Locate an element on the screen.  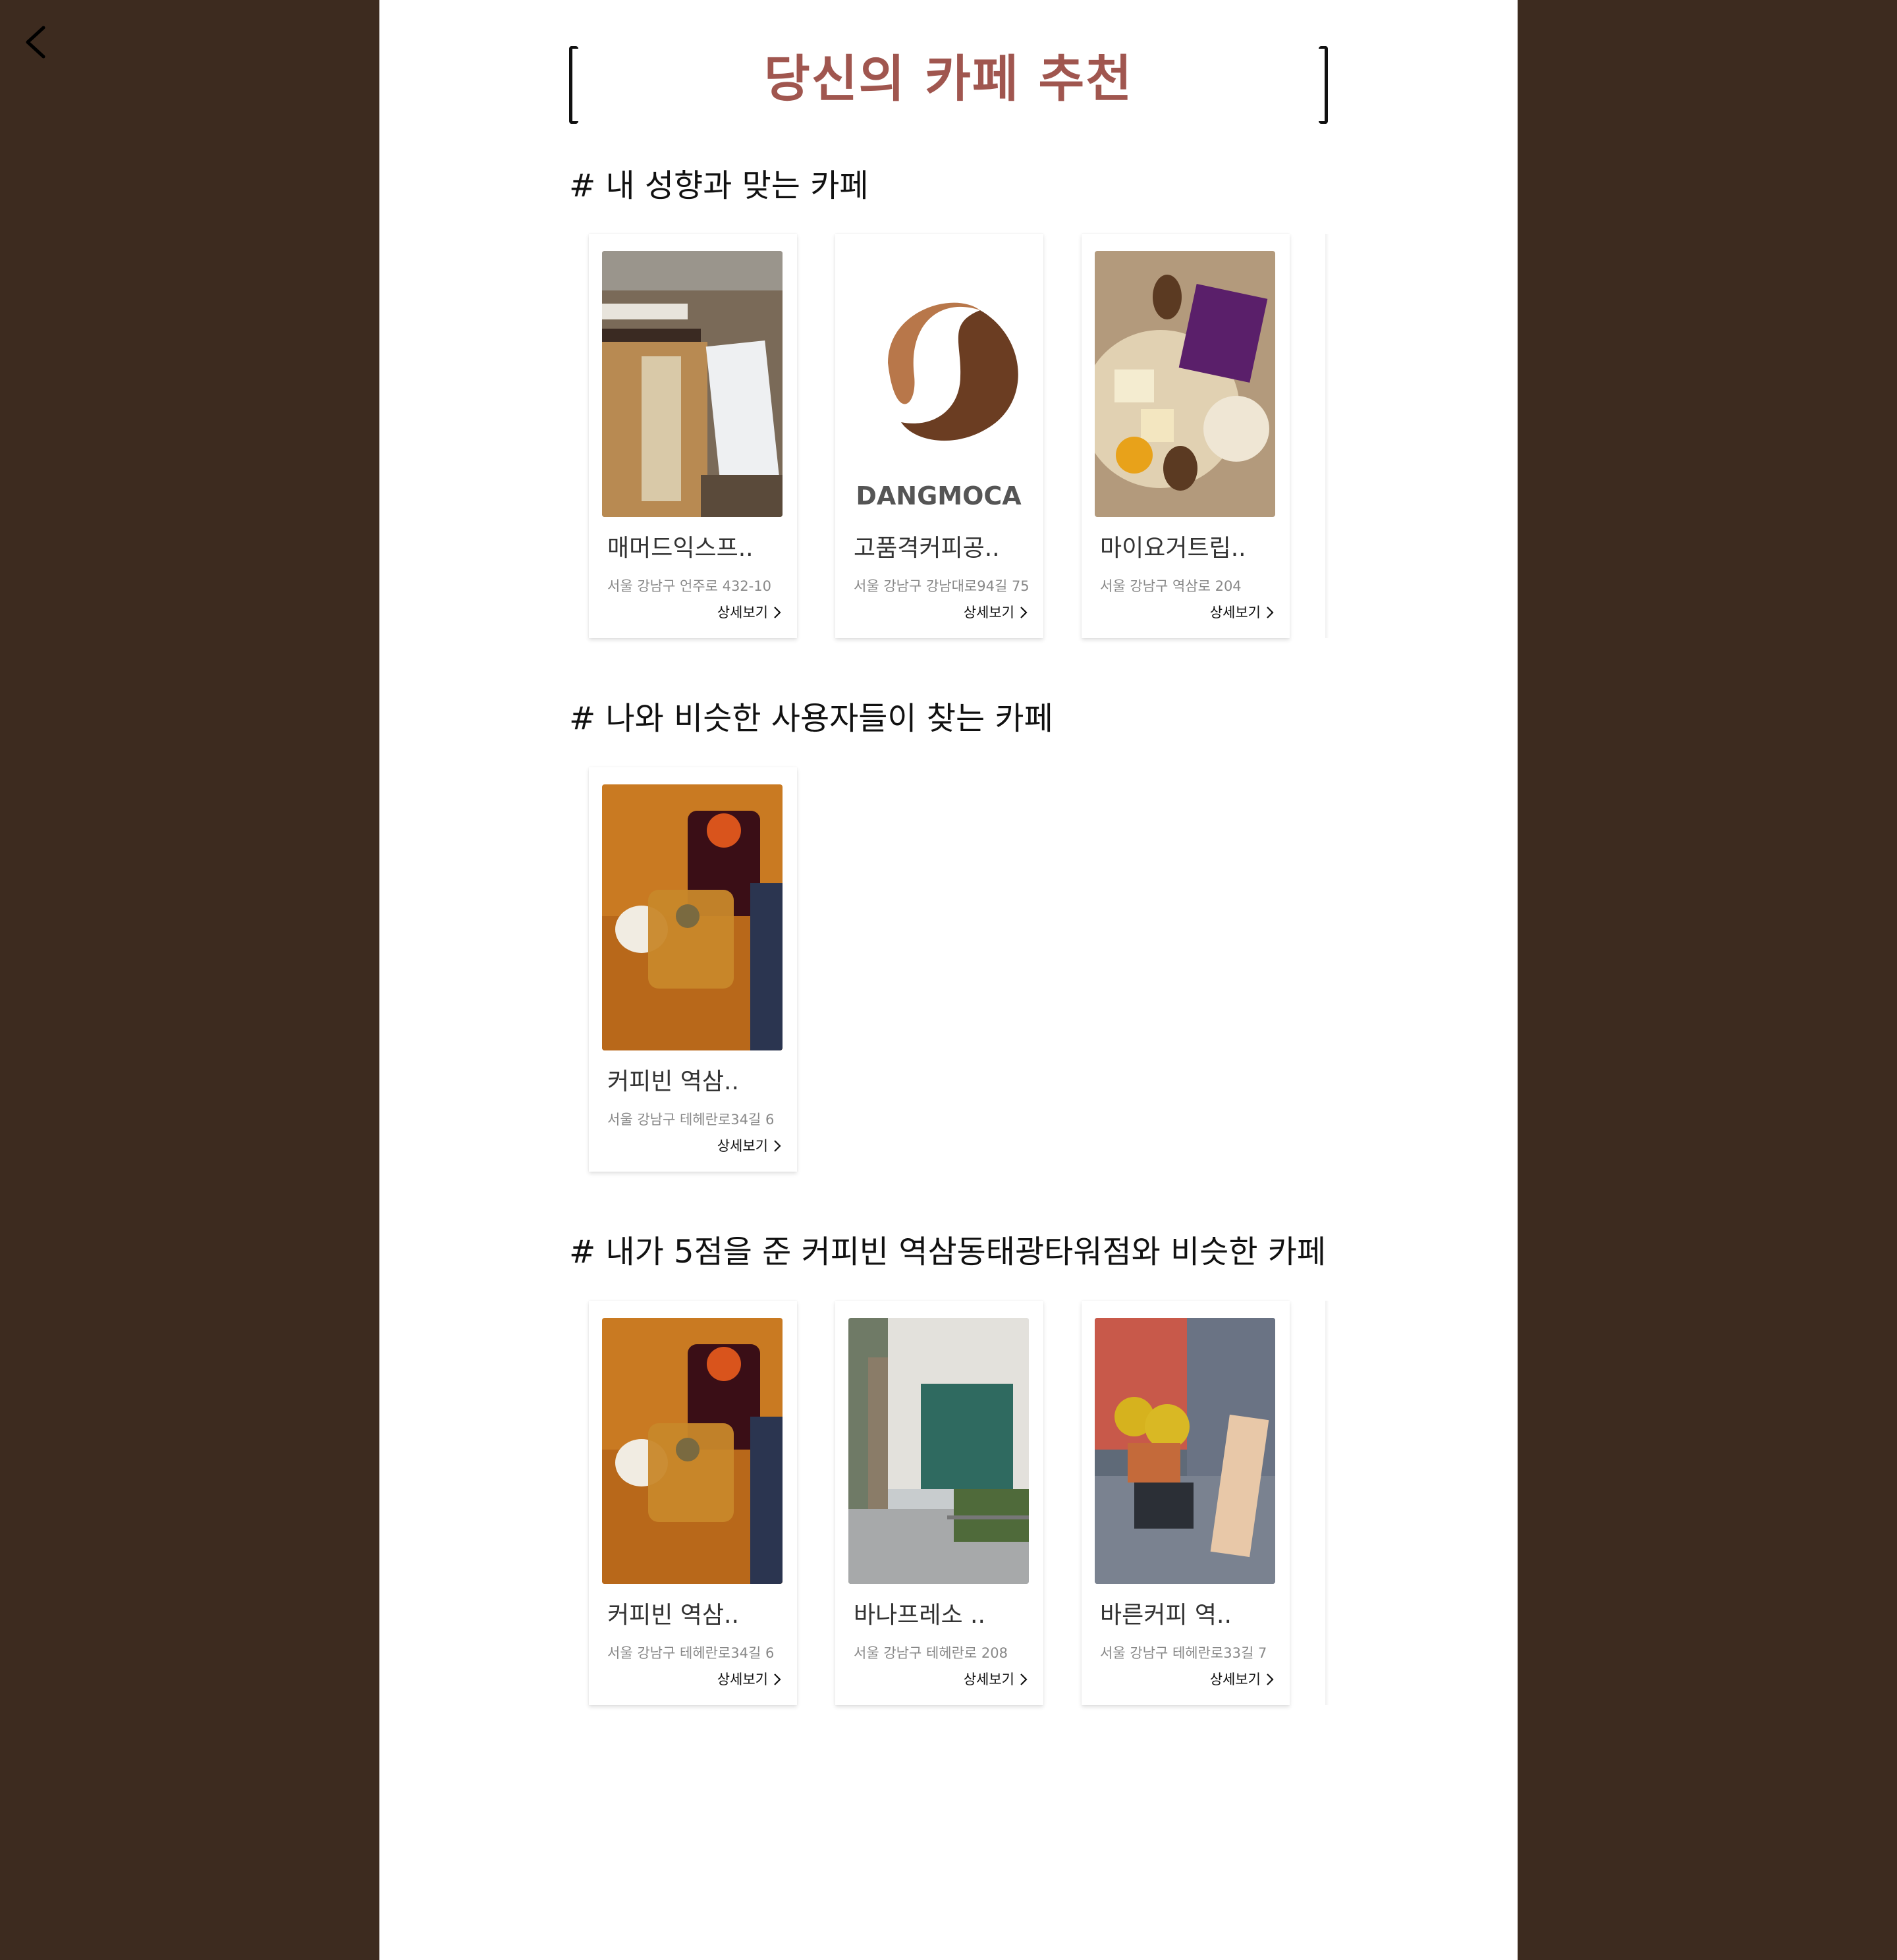
cafe-card: DANGMOCA 고품격커피공.. 서울 강남구 강남대로94길 75 상세보기 is located at coordinates (939, 436).